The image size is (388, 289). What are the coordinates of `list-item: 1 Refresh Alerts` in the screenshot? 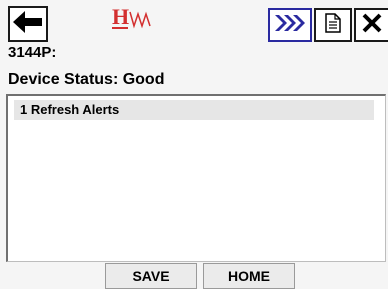 It's located at (194, 110).